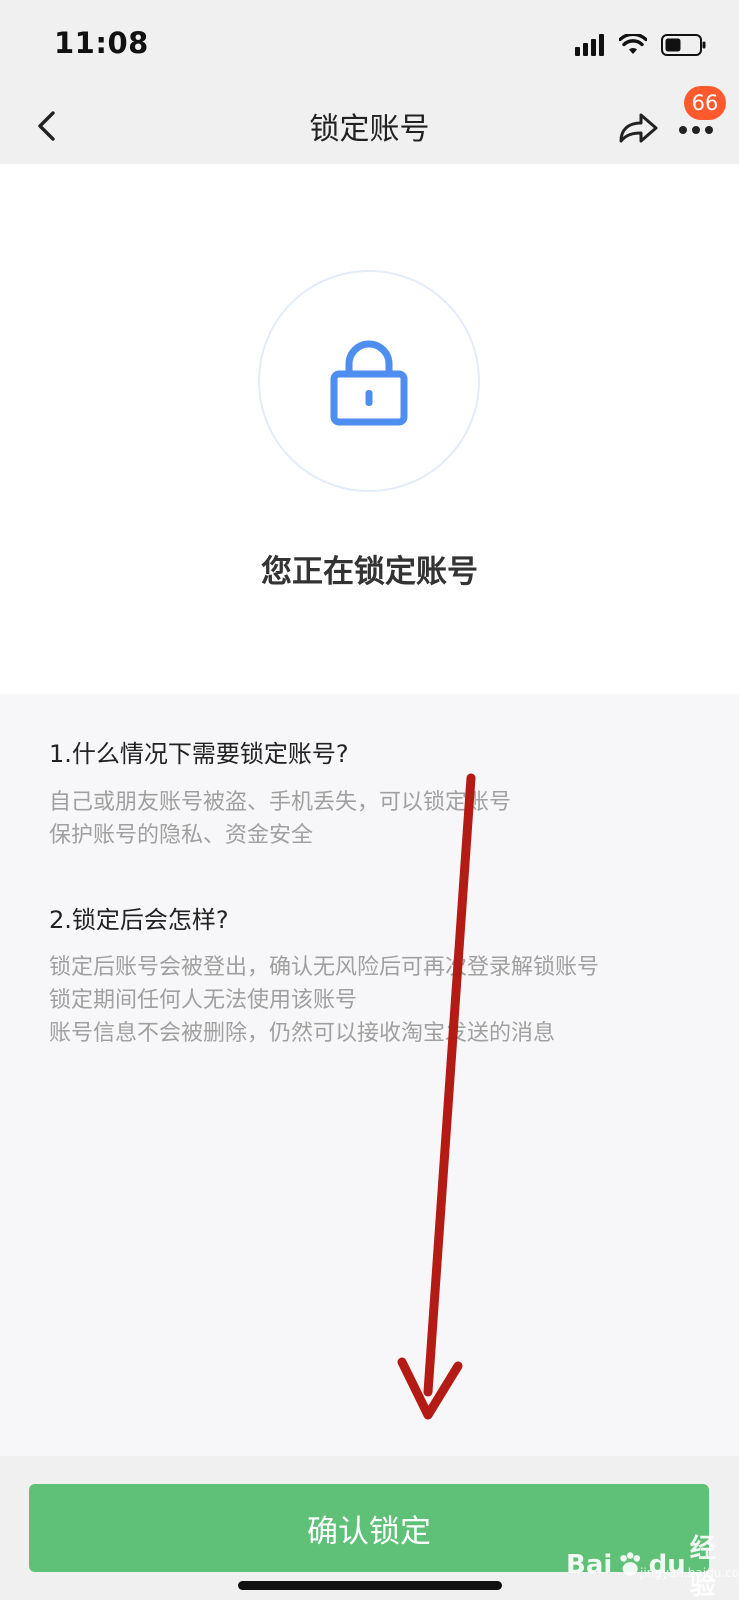 The width and height of the screenshot is (739, 1600). What do you see at coordinates (369, 572) in the screenshot?
I see `hero-title: 您正在锁定账号` at bounding box center [369, 572].